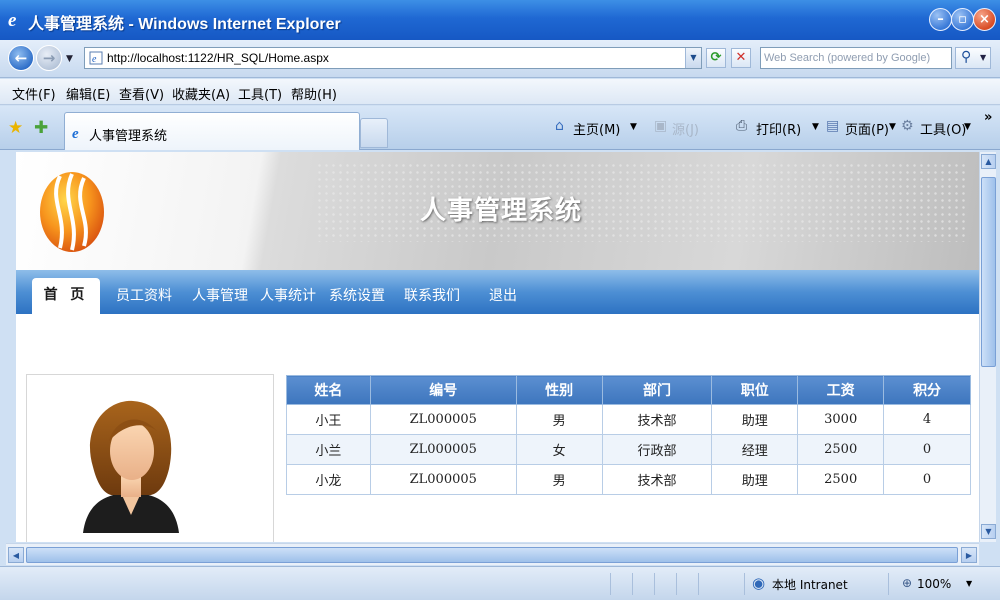 The width and height of the screenshot is (1000, 600). What do you see at coordinates (218, 58) in the screenshot?
I see `address-url: http://localhost:1122/HR_SQL/Home.aspx` at bounding box center [218, 58].